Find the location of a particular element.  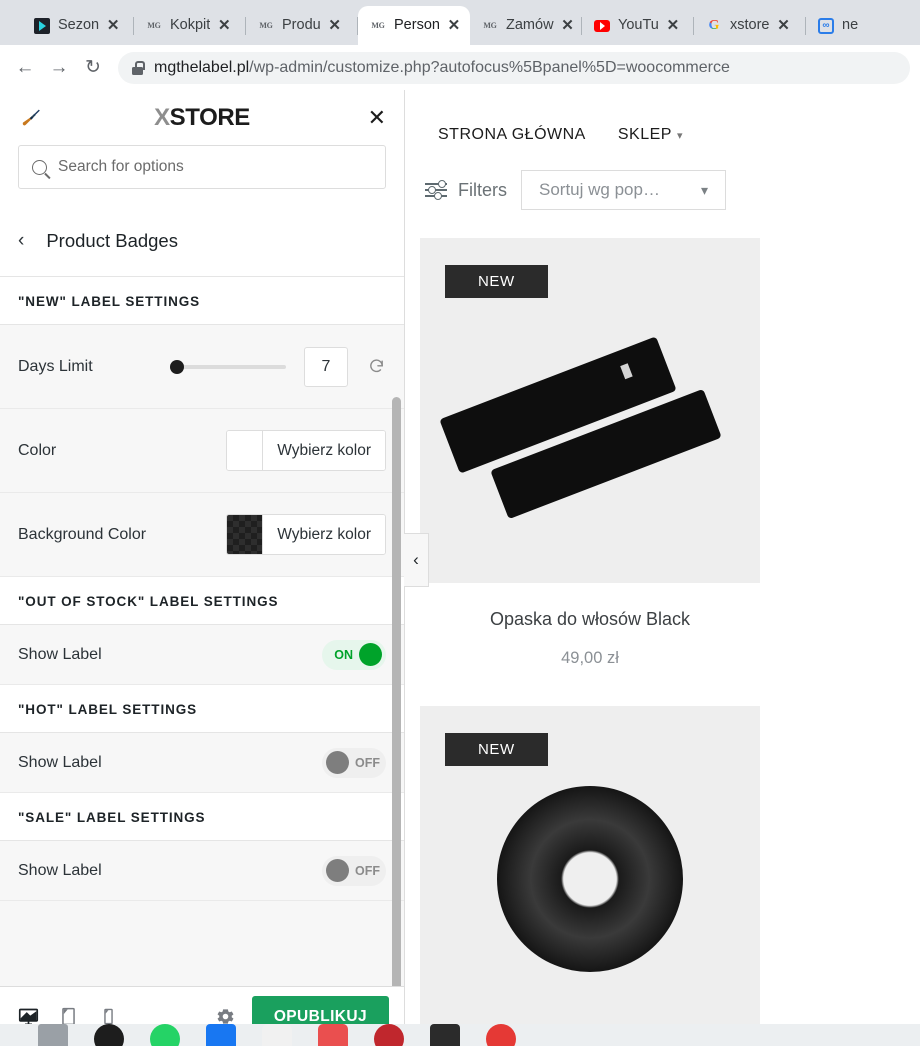

setting-row-days-limit: Days Limit 7 is located at coordinates (202, 367).